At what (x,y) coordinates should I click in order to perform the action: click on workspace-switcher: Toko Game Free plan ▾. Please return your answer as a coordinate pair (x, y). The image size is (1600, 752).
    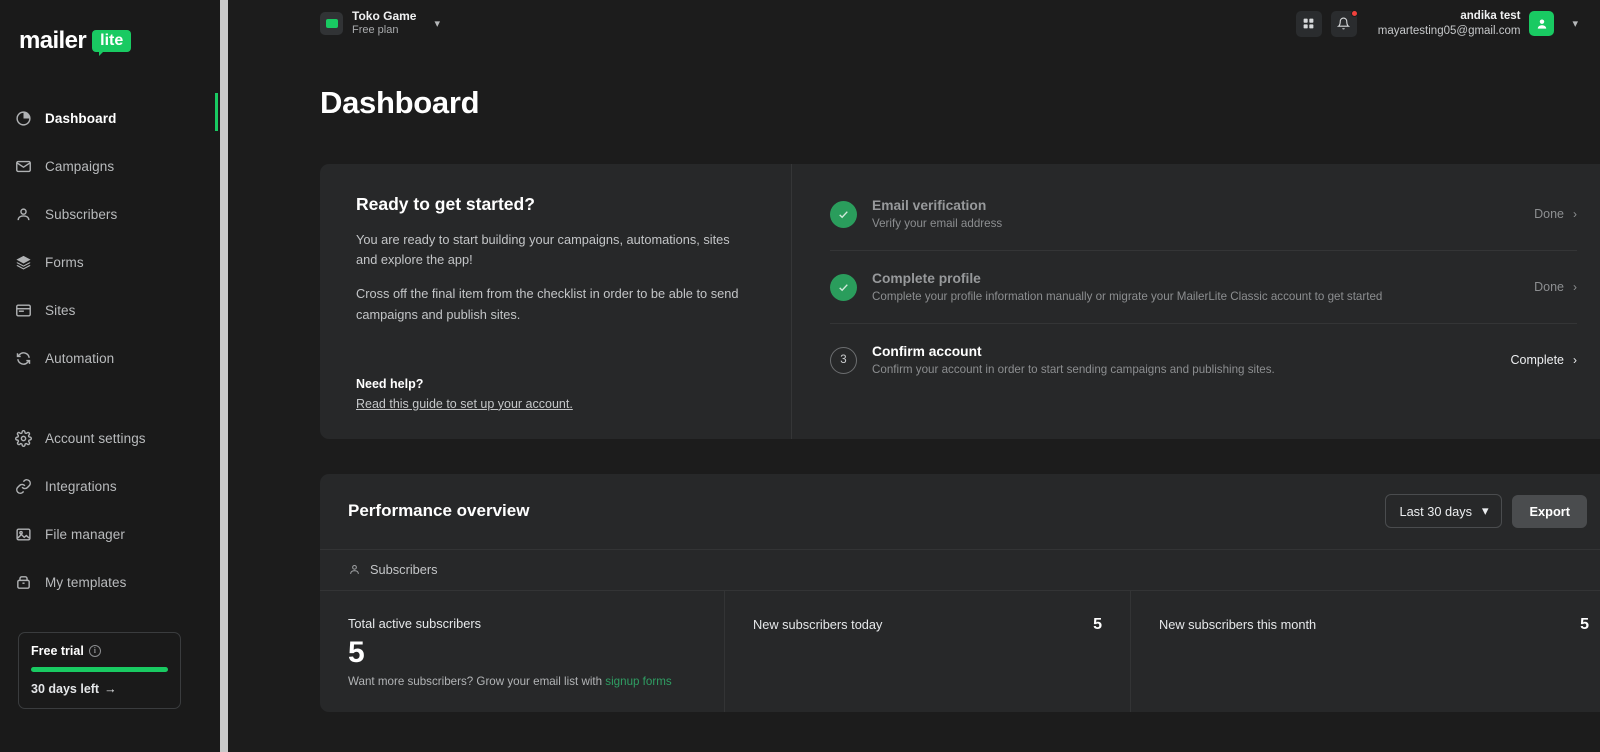
    Looking at the image, I should click on (380, 23).